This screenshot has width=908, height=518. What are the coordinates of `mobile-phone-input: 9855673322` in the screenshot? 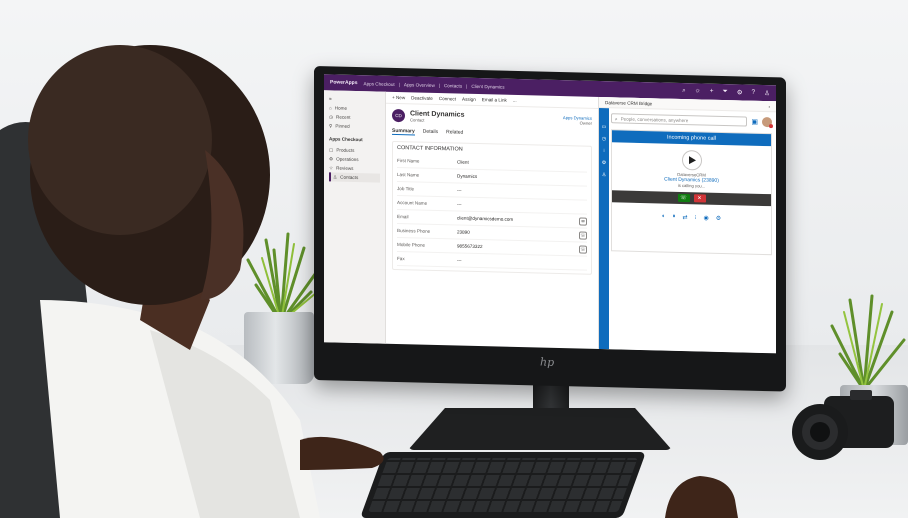 It's located at (518, 247).